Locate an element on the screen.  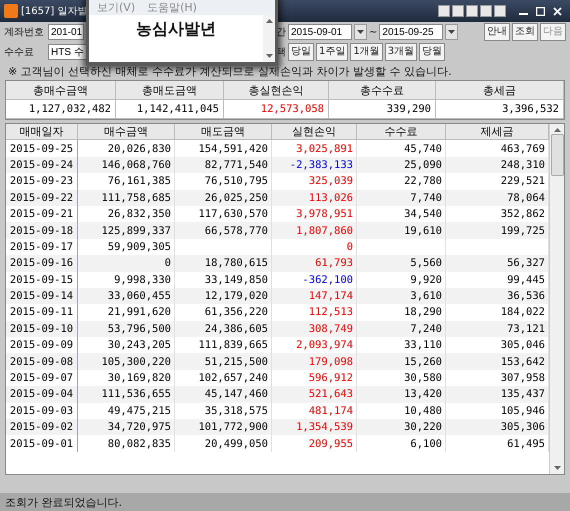
table-cell: 2015-09-04 is located at coordinates (42, 394).